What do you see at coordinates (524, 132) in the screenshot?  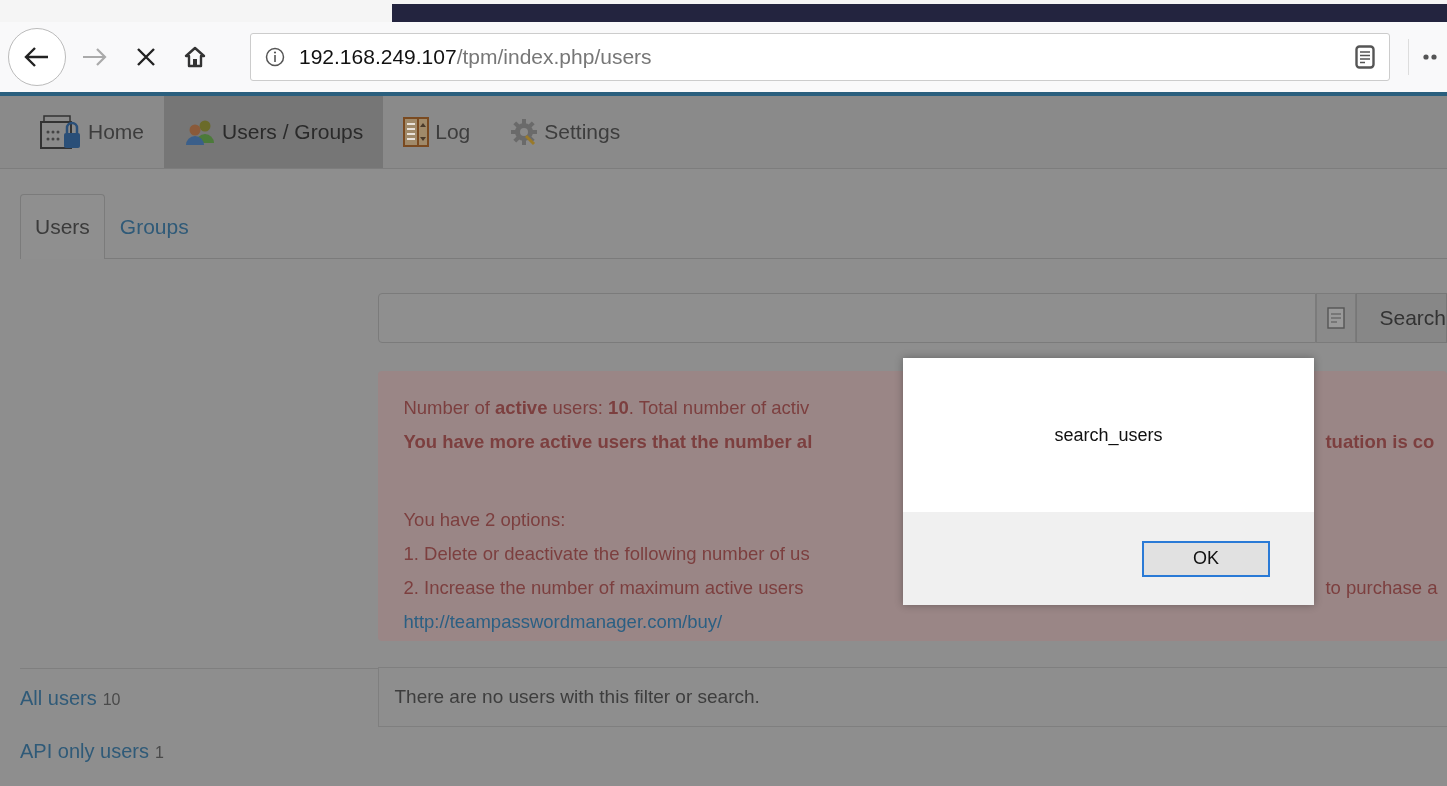 I see `gear-icon` at bounding box center [524, 132].